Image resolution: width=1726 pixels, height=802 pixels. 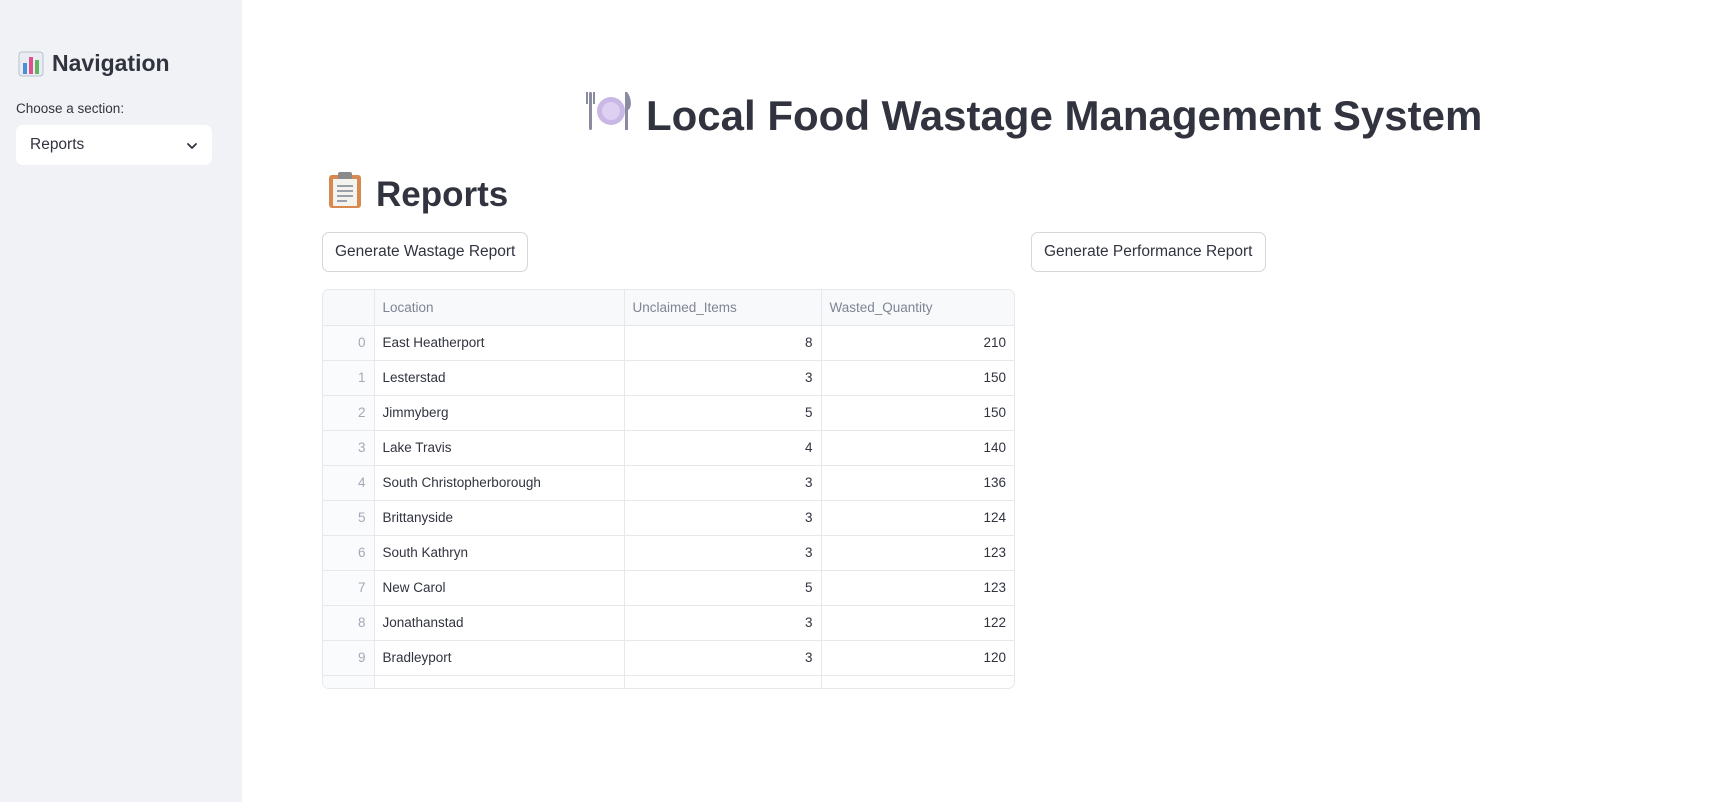 What do you see at coordinates (723, 343) in the screenshot?
I see `cell-unclaimed-items: 8` at bounding box center [723, 343].